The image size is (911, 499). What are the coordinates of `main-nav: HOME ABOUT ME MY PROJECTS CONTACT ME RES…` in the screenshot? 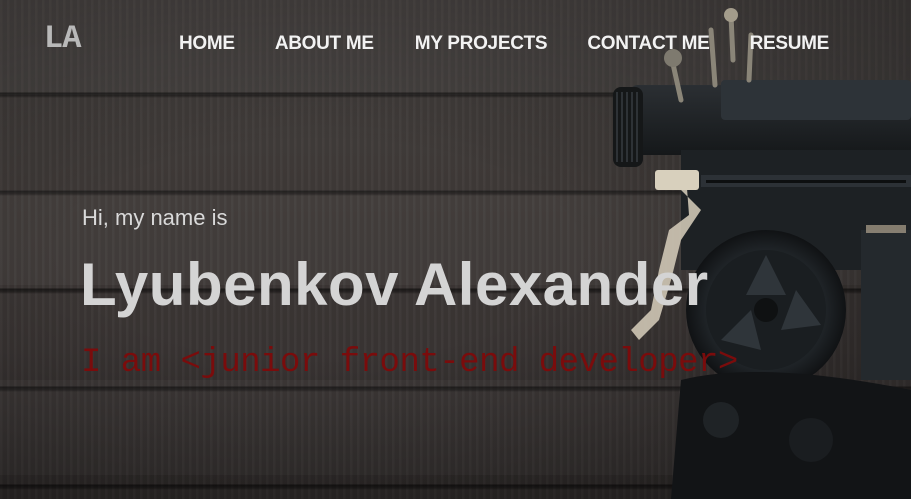 It's located at (504, 44).